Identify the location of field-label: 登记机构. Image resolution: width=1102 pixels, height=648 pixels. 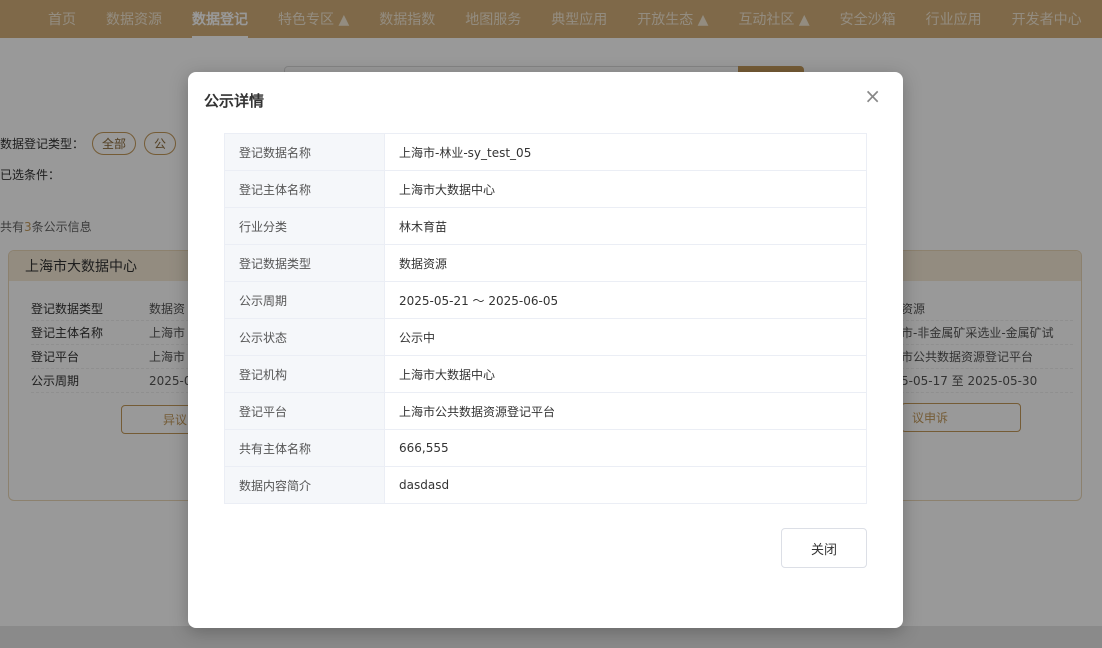
(304, 374).